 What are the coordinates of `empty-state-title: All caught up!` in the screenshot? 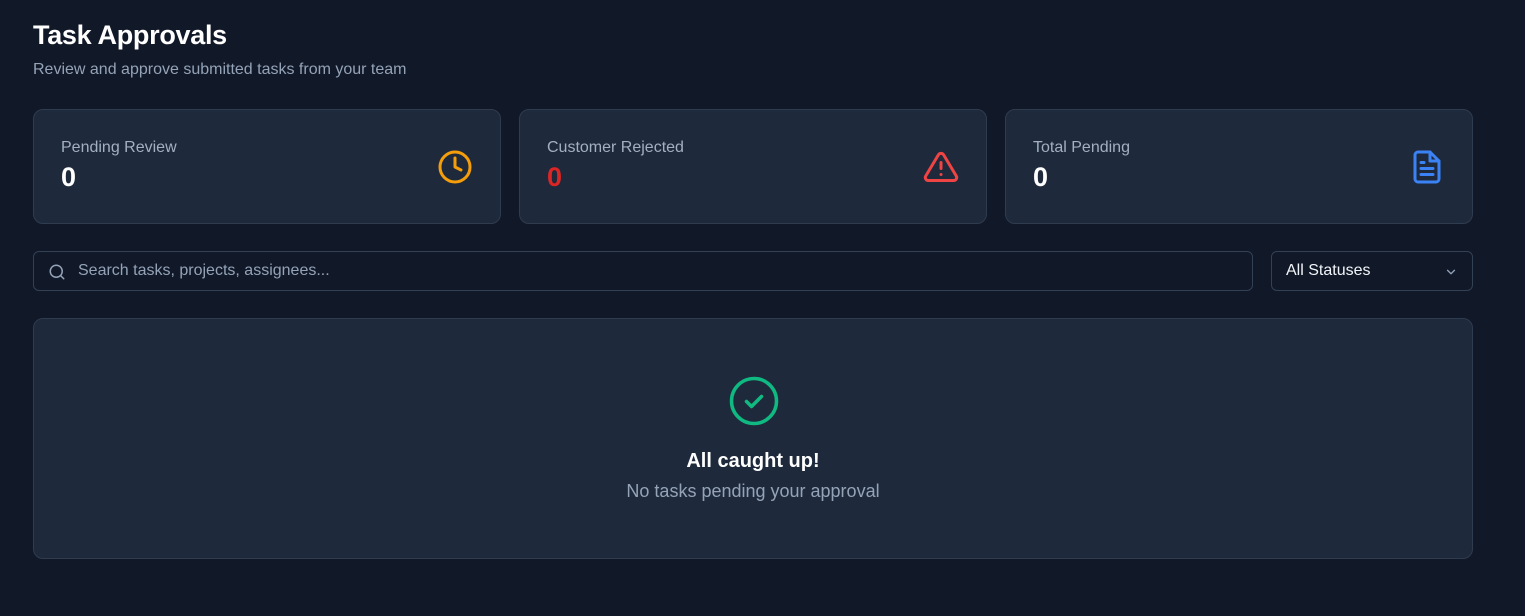 It's located at (753, 461).